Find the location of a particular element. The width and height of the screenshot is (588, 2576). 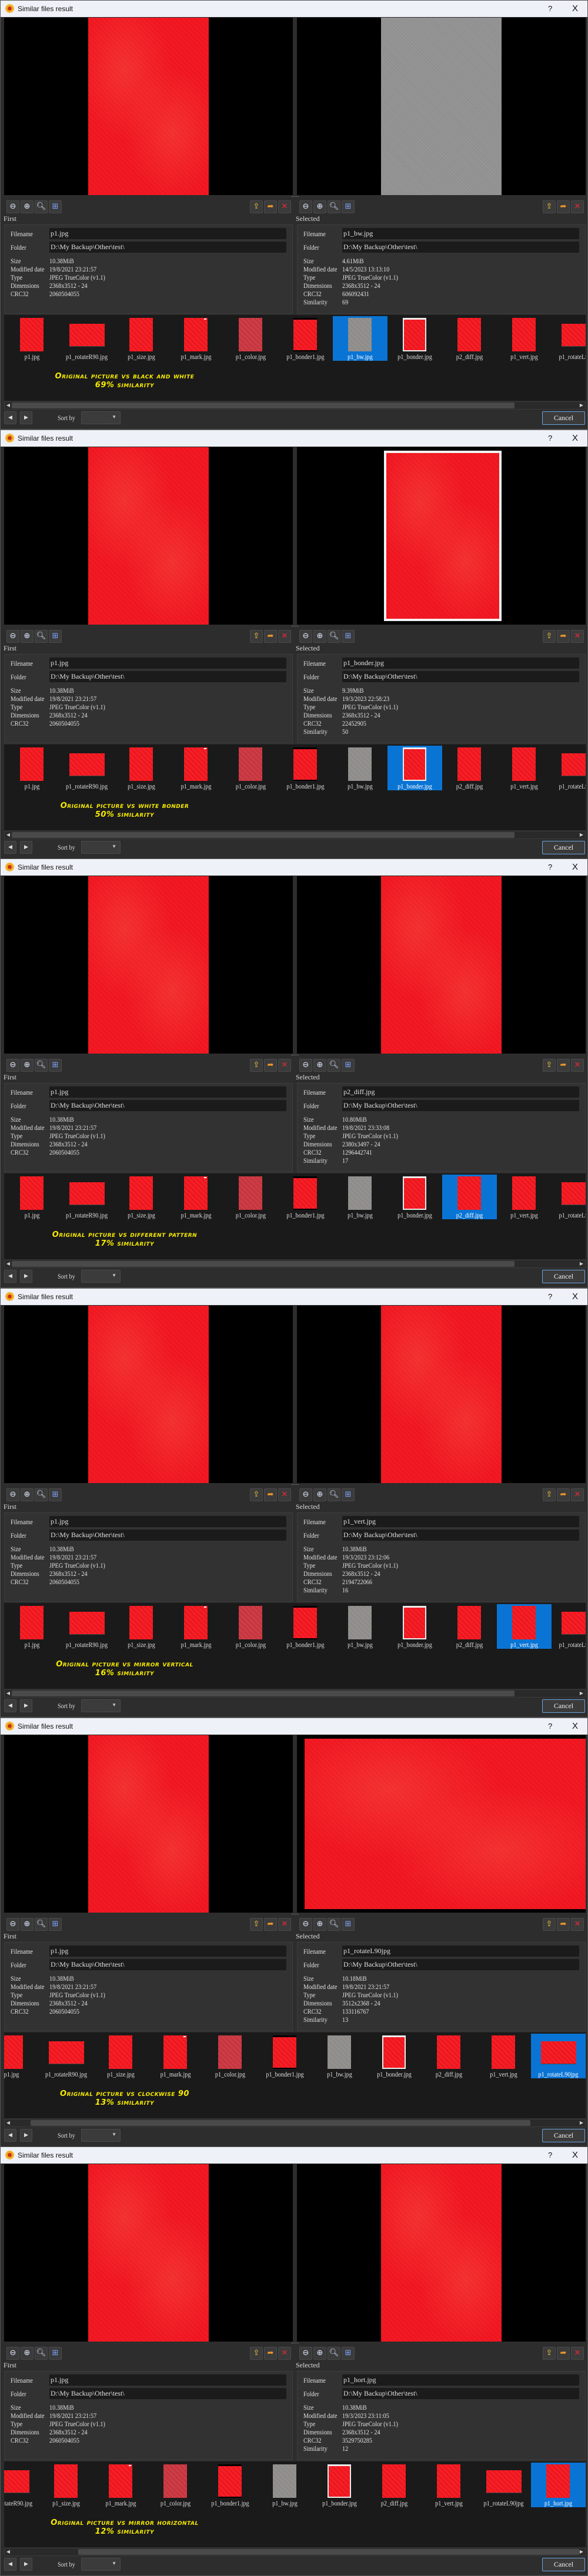

selected-filename-field: p1_bw.jpg is located at coordinates (460, 233).